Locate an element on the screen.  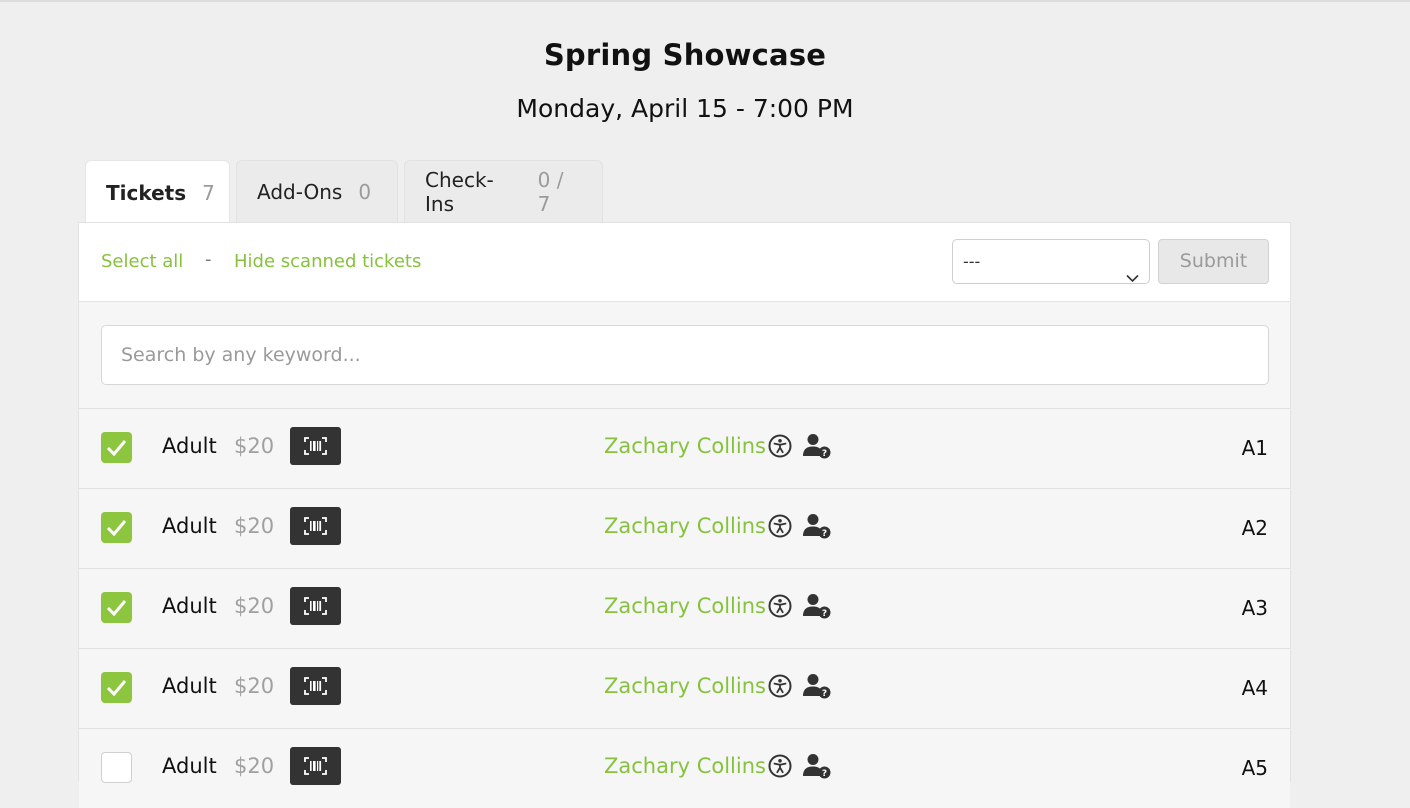
select-all-link: Select all is located at coordinates (142, 261).